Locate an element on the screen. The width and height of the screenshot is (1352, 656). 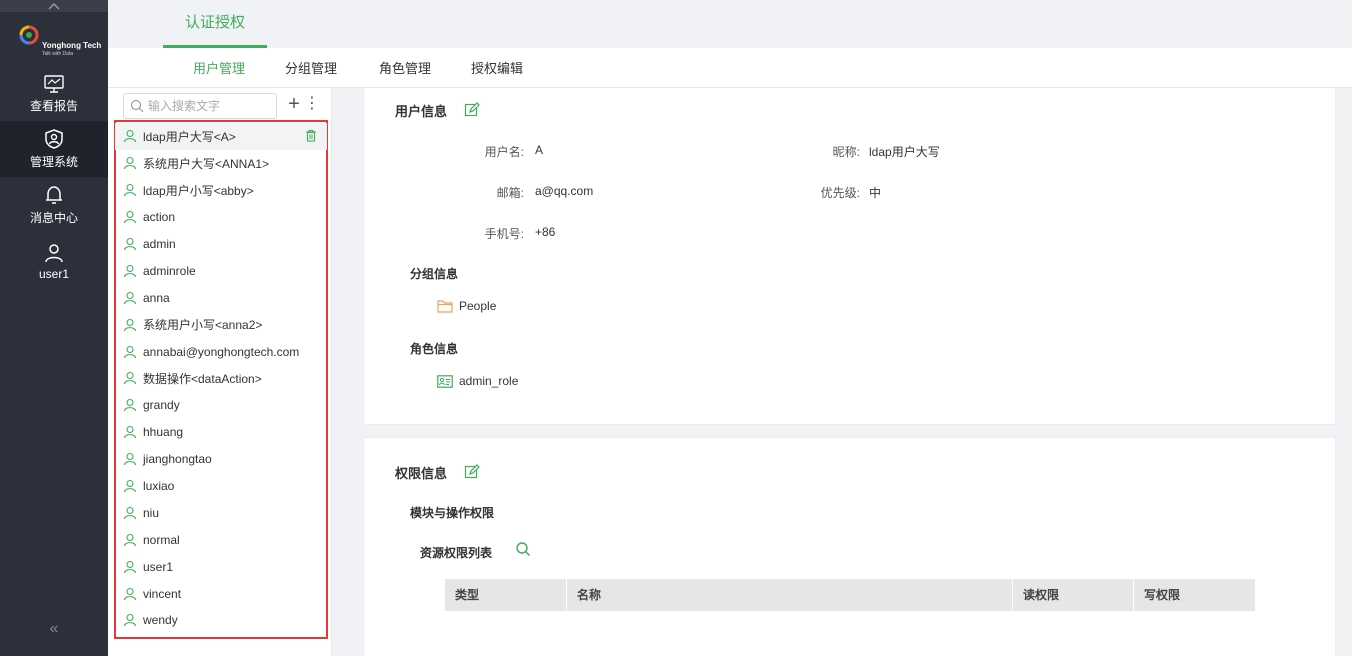
nav-item-reports: 查看报告 is located at coordinates (54, 94).